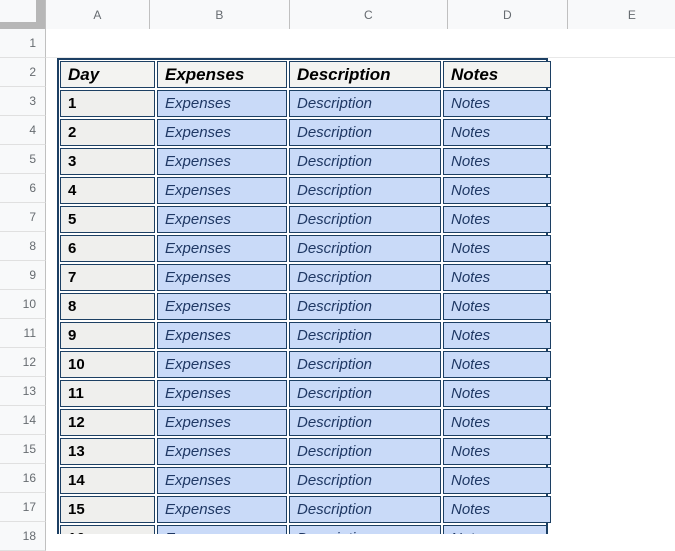 This screenshot has width=675, height=551. What do you see at coordinates (107, 306) in the screenshot?
I see `cell-day: 8` at bounding box center [107, 306].